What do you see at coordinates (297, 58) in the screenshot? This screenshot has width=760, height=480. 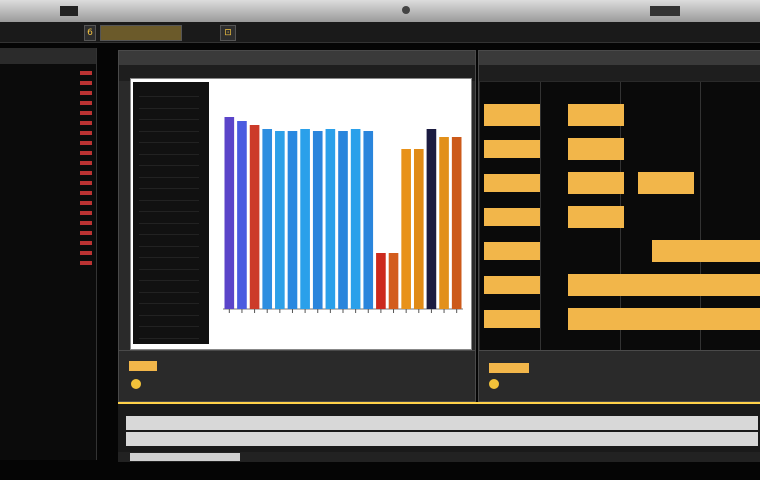 I see `left-panel-tab` at bounding box center [297, 58].